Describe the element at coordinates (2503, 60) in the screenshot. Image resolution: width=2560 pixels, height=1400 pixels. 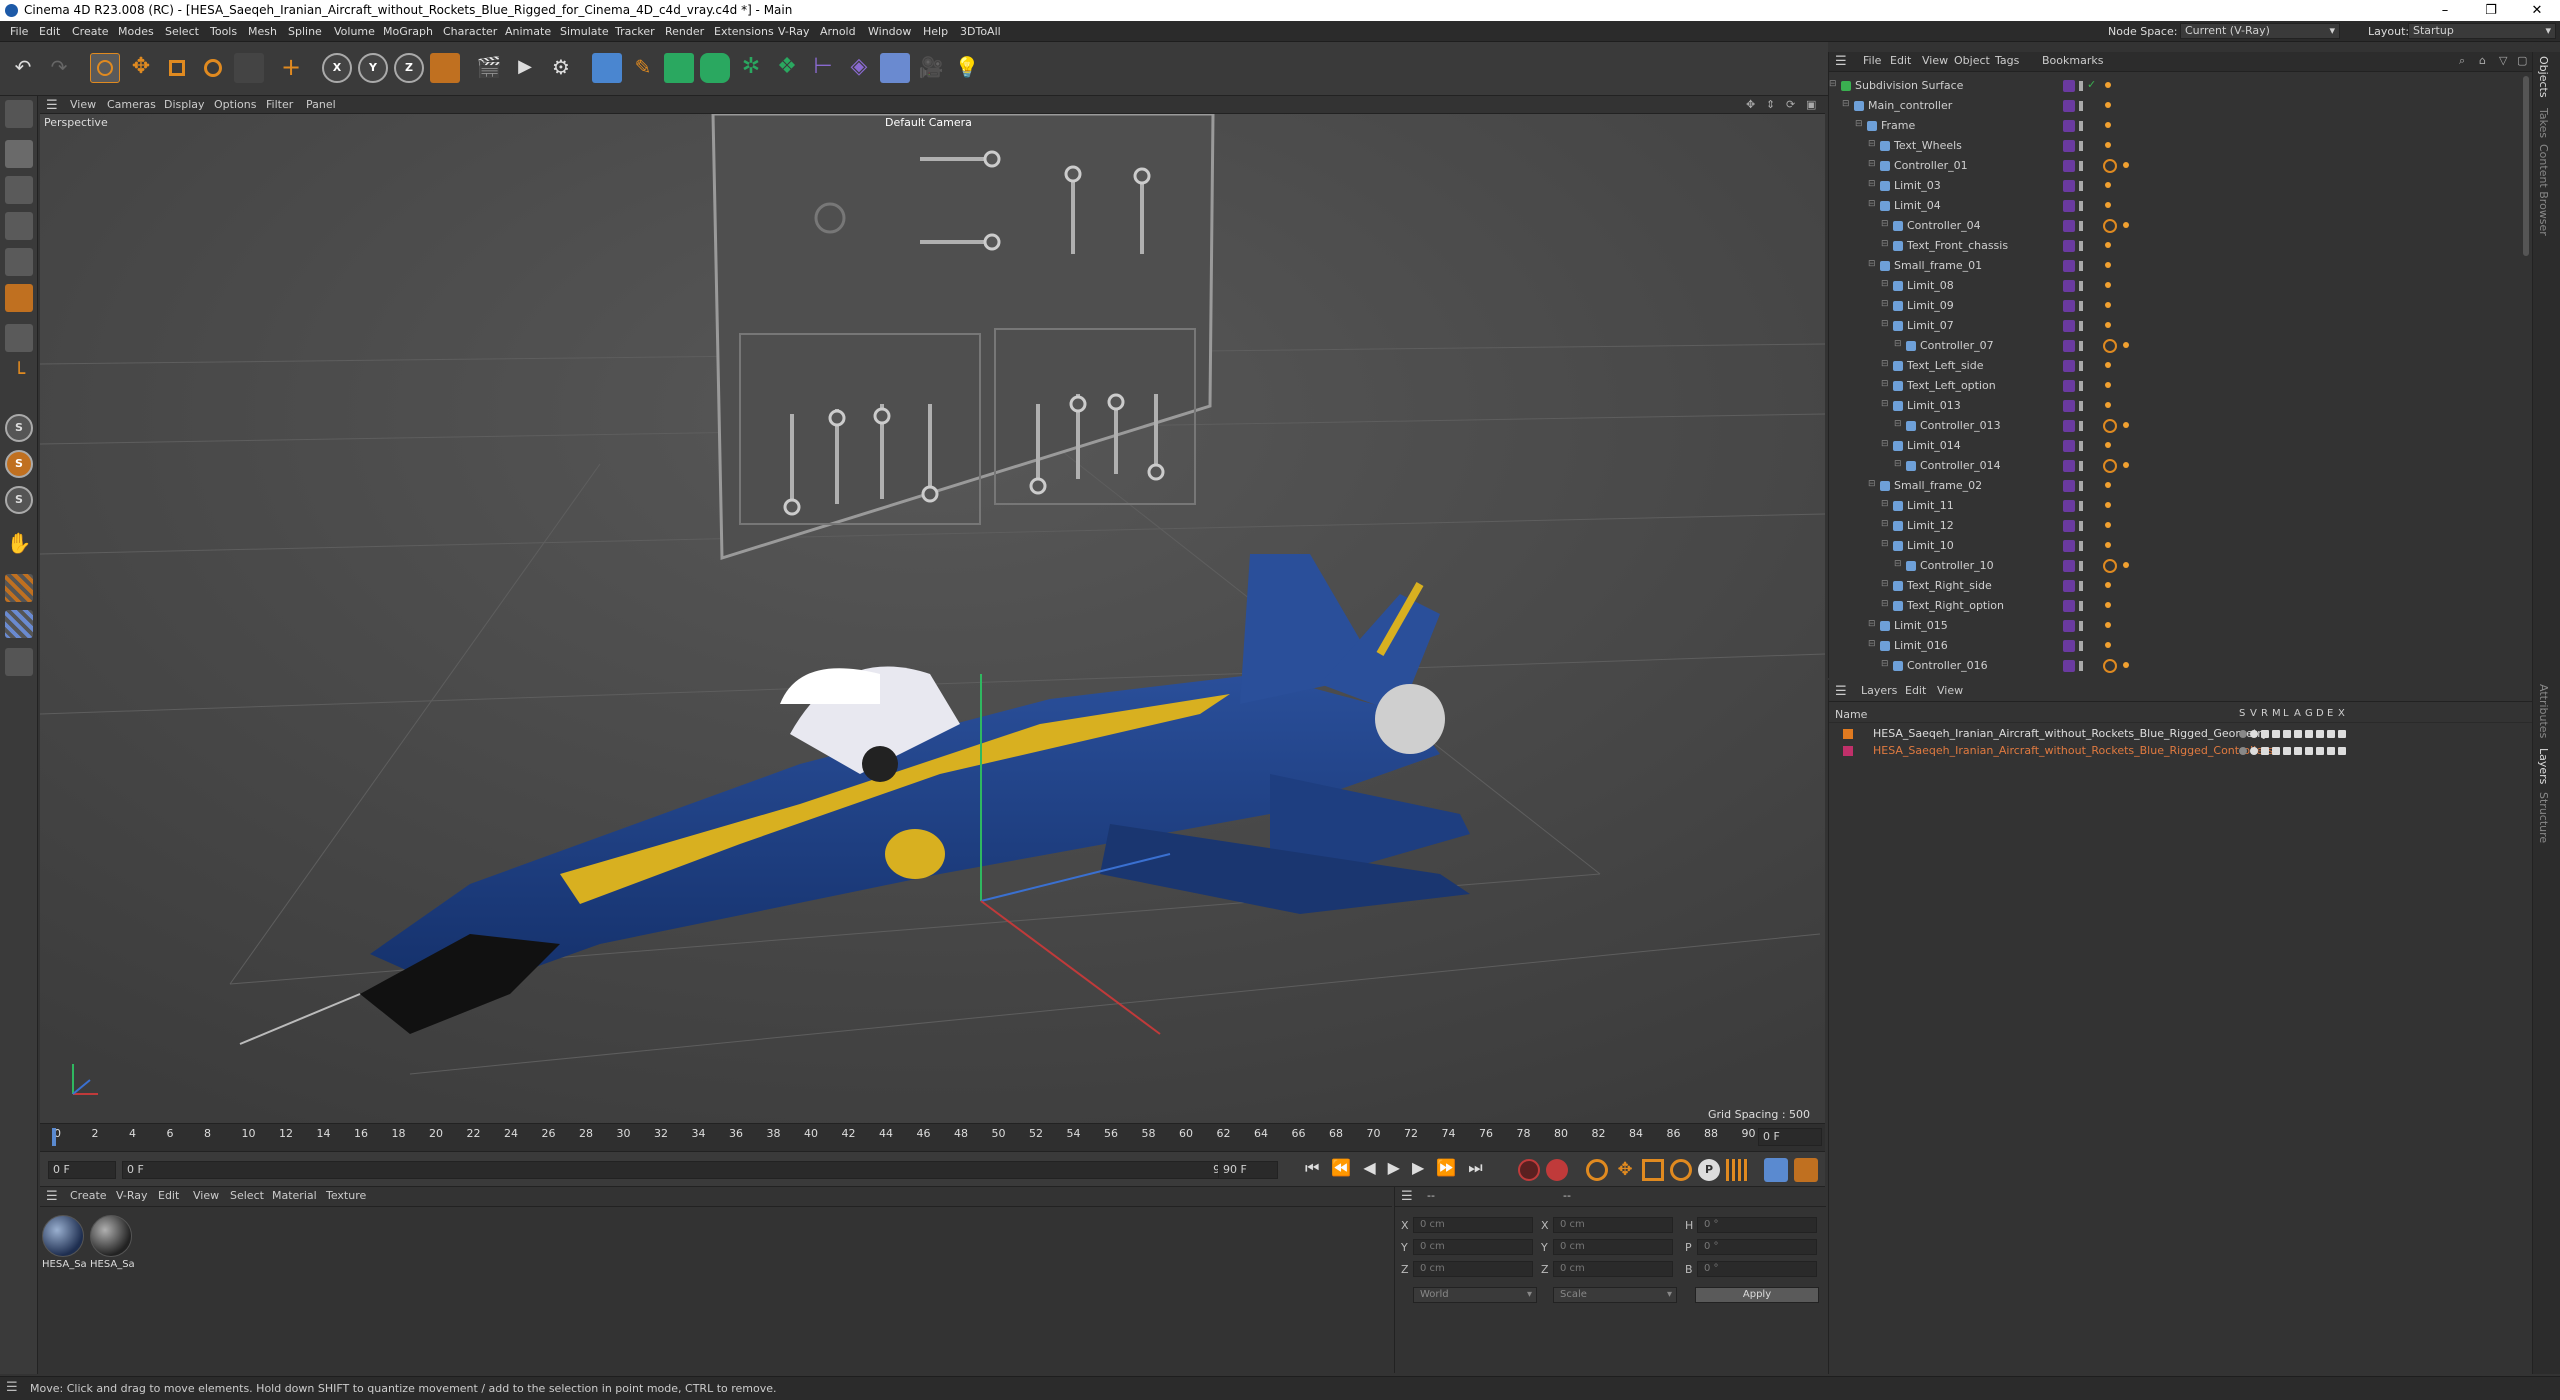
I see `filter-icon: ▽` at that location.